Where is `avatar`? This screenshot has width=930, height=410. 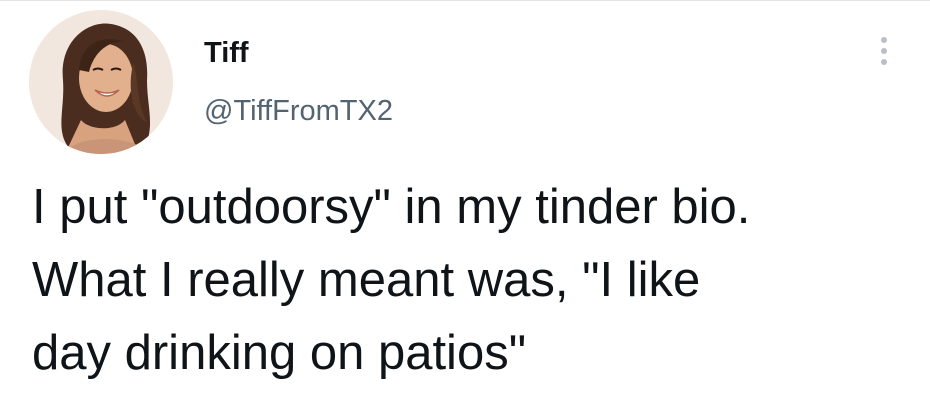
avatar is located at coordinates (101, 82).